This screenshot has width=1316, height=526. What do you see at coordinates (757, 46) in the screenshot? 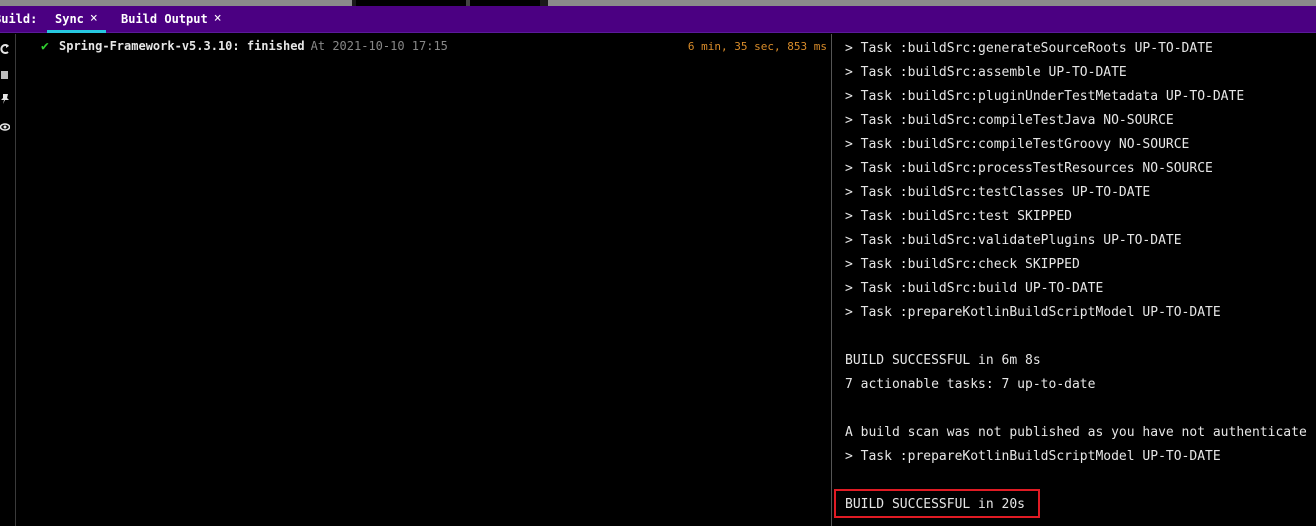
I see `build-duration: 6 min, 35 sec, 853 ms` at bounding box center [757, 46].